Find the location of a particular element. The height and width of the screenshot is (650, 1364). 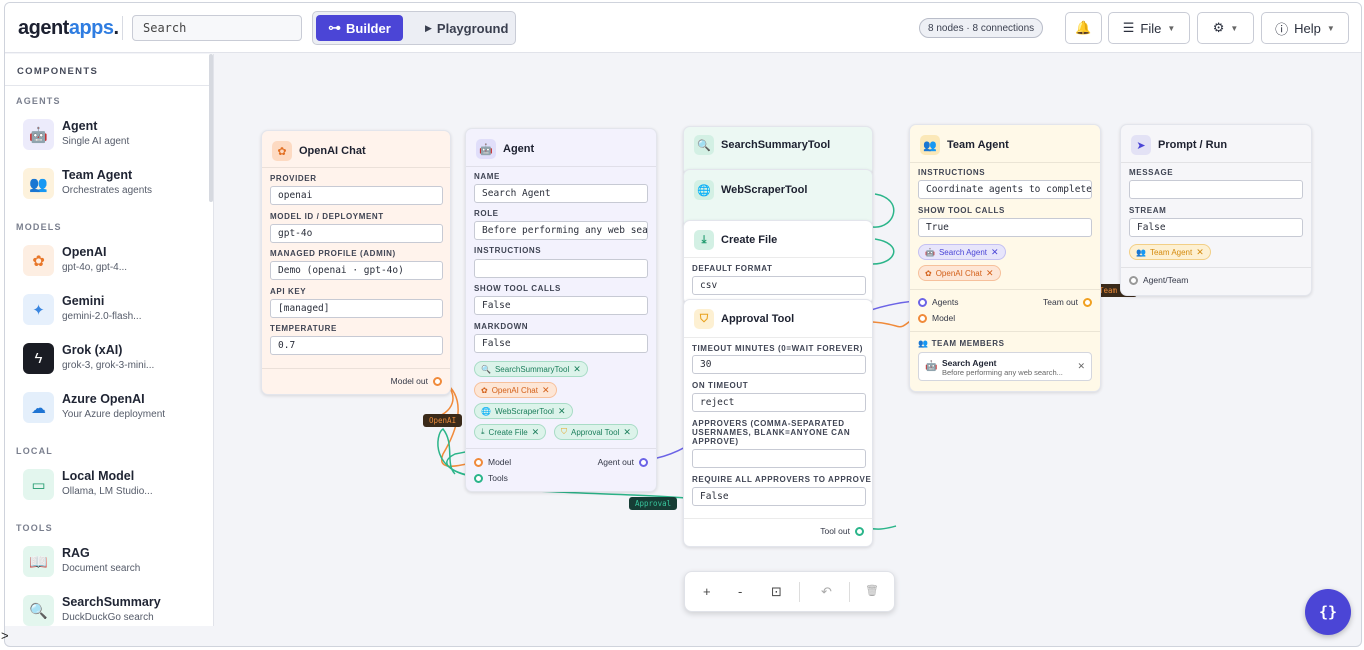

robot-icon: 🤖 is located at coordinates (486, 149).